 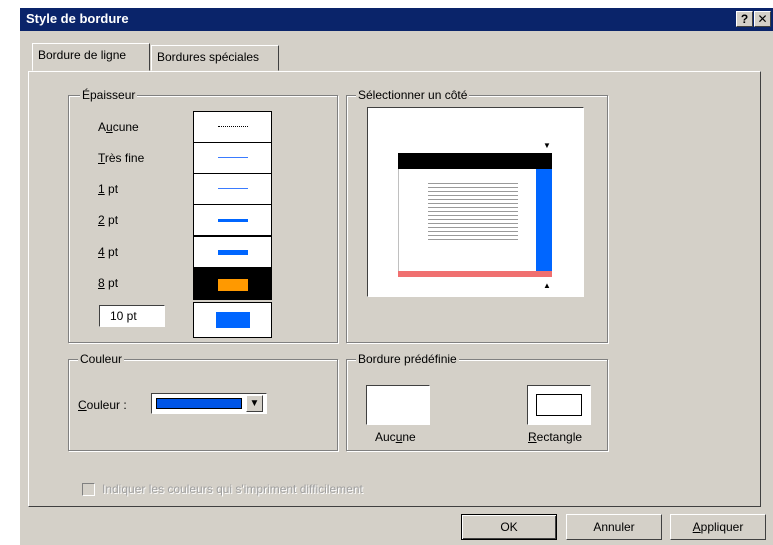 What do you see at coordinates (396, 4) in the screenshot?
I see `background-app-top` at bounding box center [396, 4].